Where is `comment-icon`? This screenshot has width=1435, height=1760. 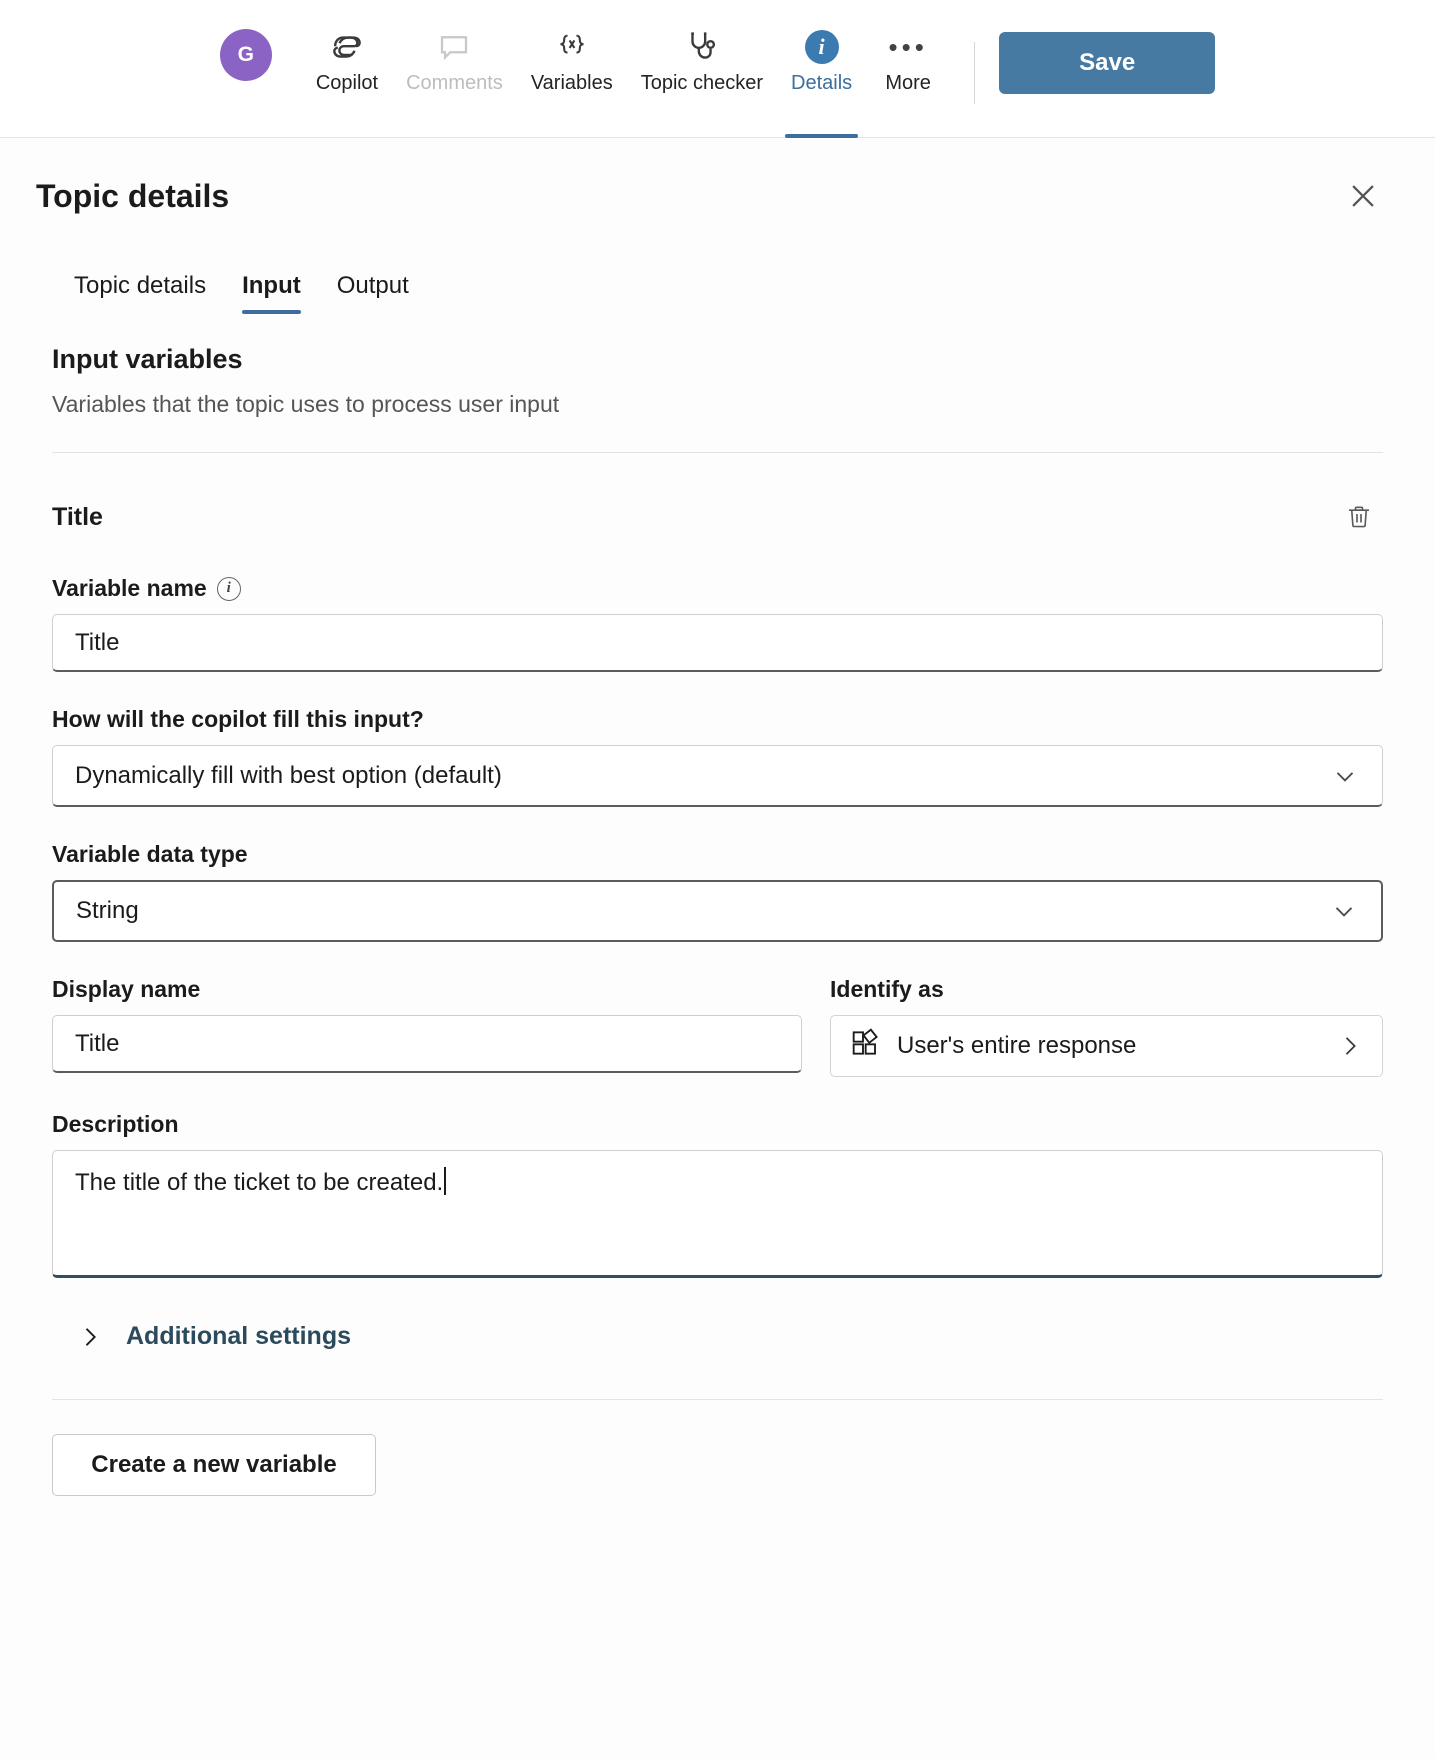
comment-icon is located at coordinates (454, 47).